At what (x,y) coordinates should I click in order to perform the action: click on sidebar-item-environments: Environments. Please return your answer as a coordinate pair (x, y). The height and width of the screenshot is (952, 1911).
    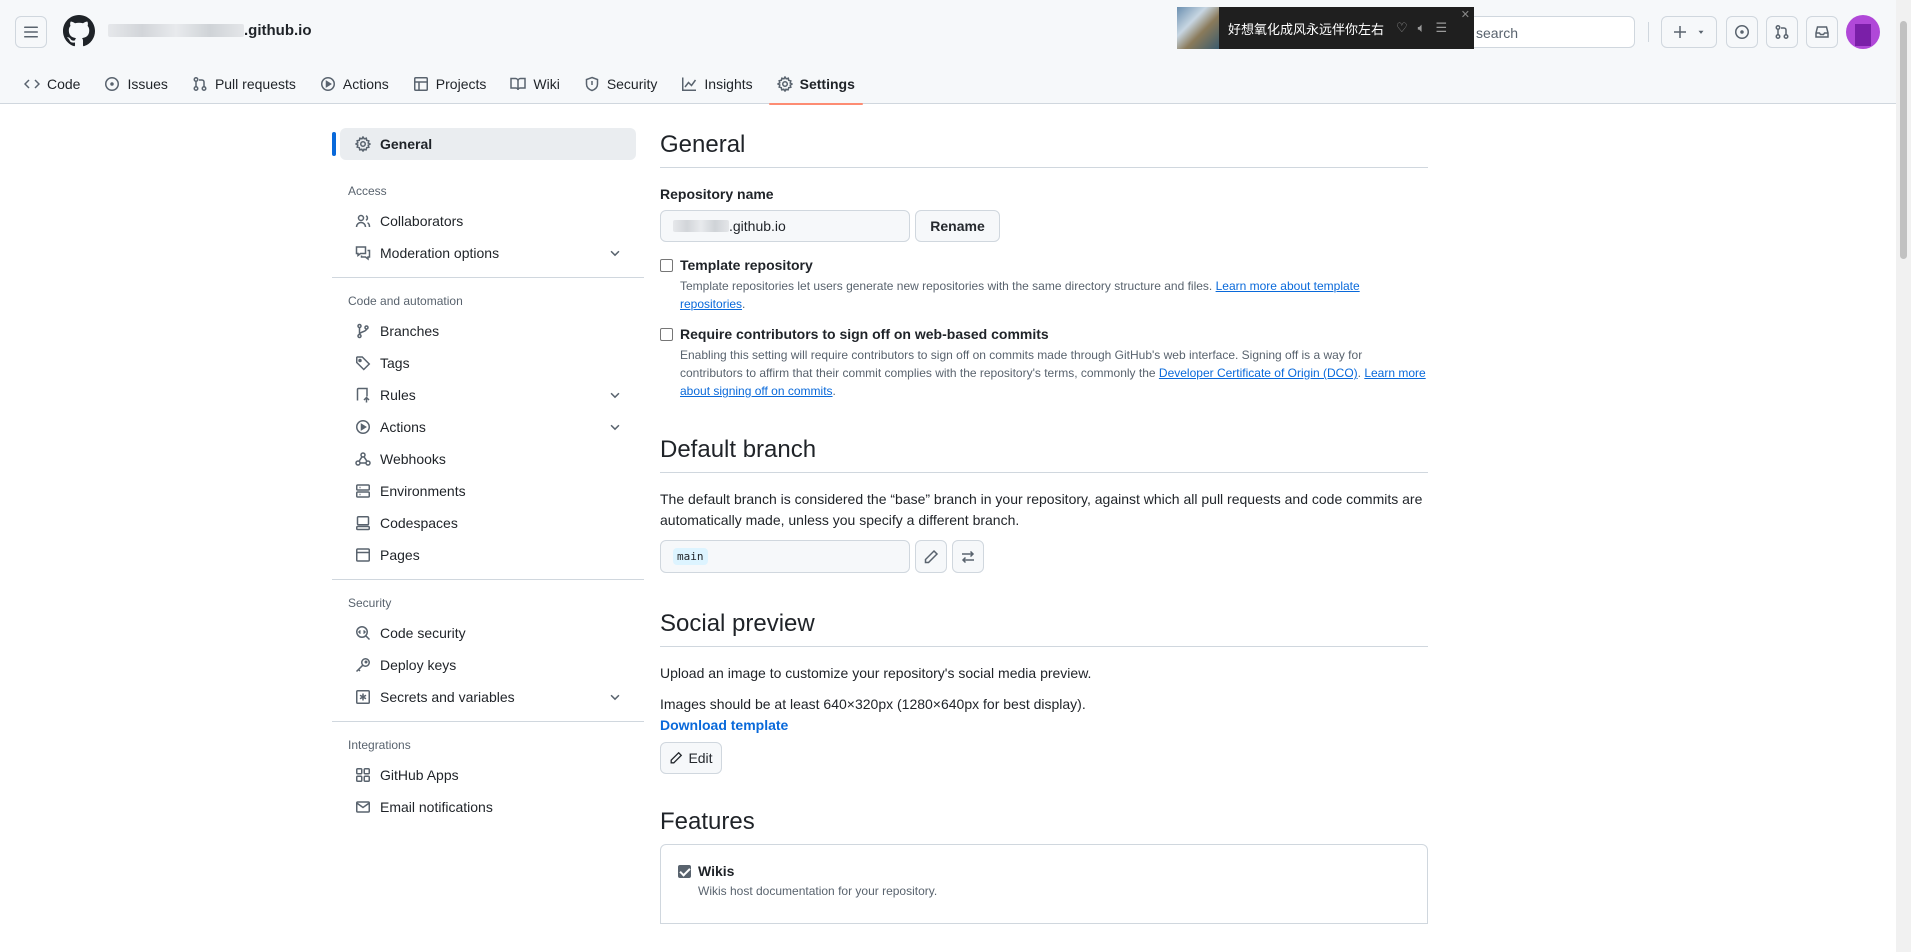
    Looking at the image, I should click on (488, 491).